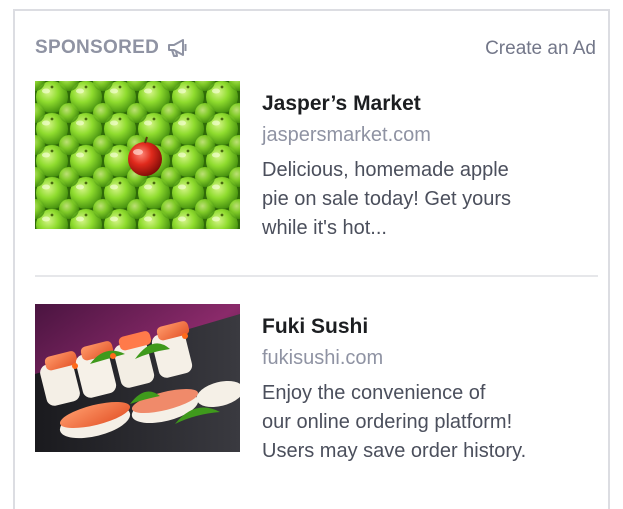 Image resolution: width=623 pixels, height=509 pixels. What do you see at coordinates (430, 358) in the screenshot?
I see `ad-url: fukisushi.com` at bounding box center [430, 358].